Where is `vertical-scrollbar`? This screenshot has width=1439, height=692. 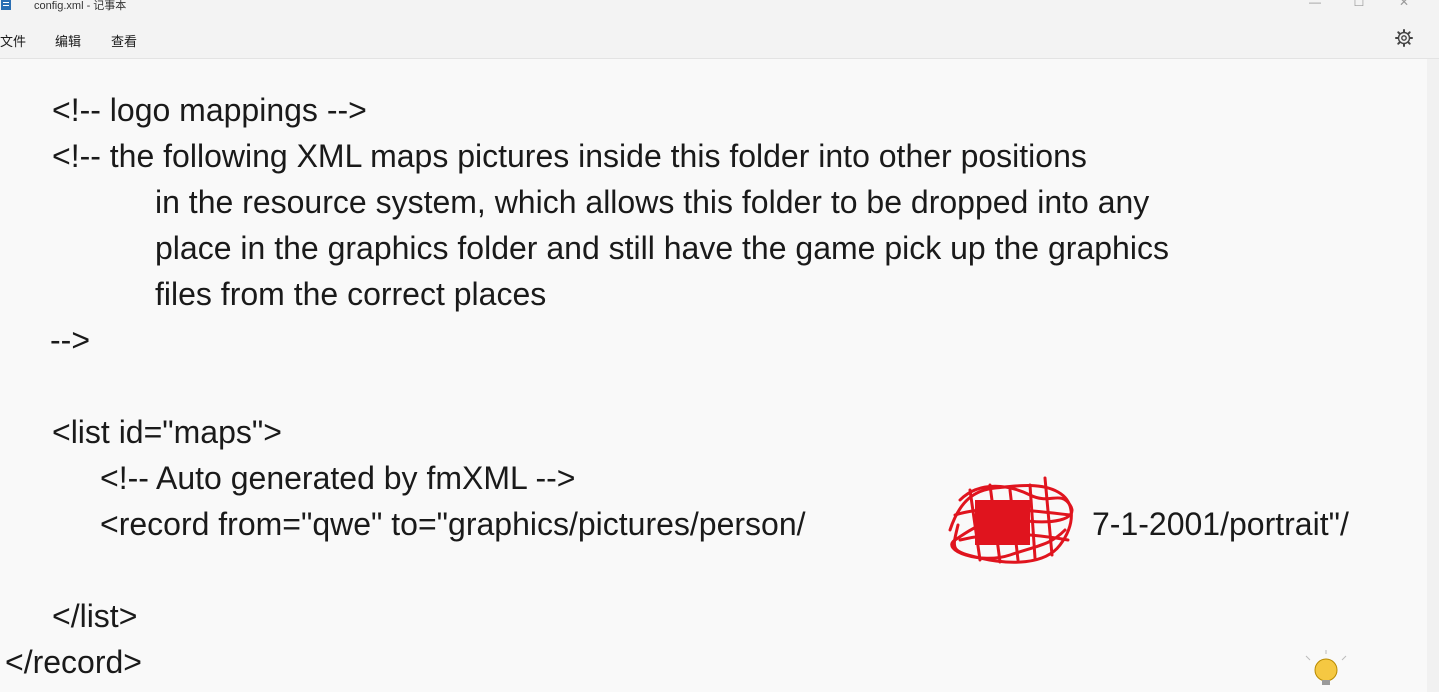 vertical-scrollbar is located at coordinates (1433, 375).